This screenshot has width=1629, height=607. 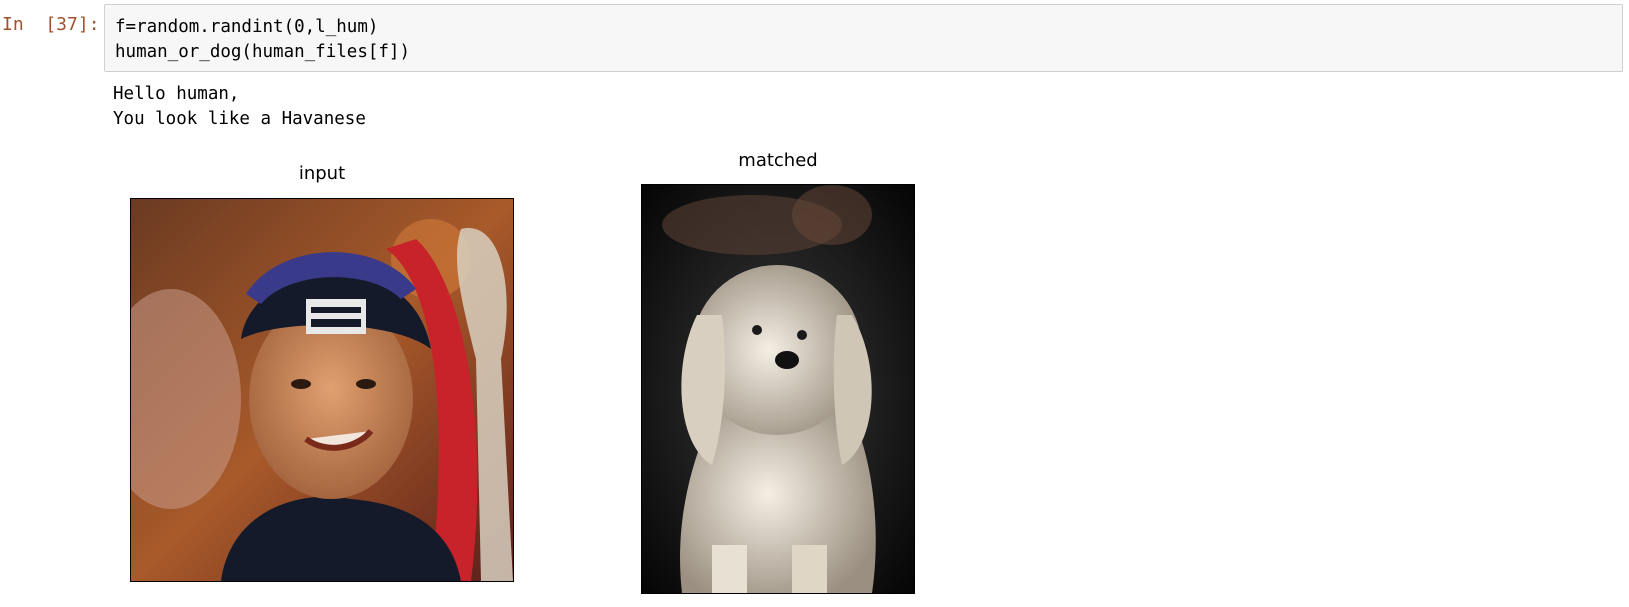 I want to click on matched-dog-image, so click(x=778, y=389).